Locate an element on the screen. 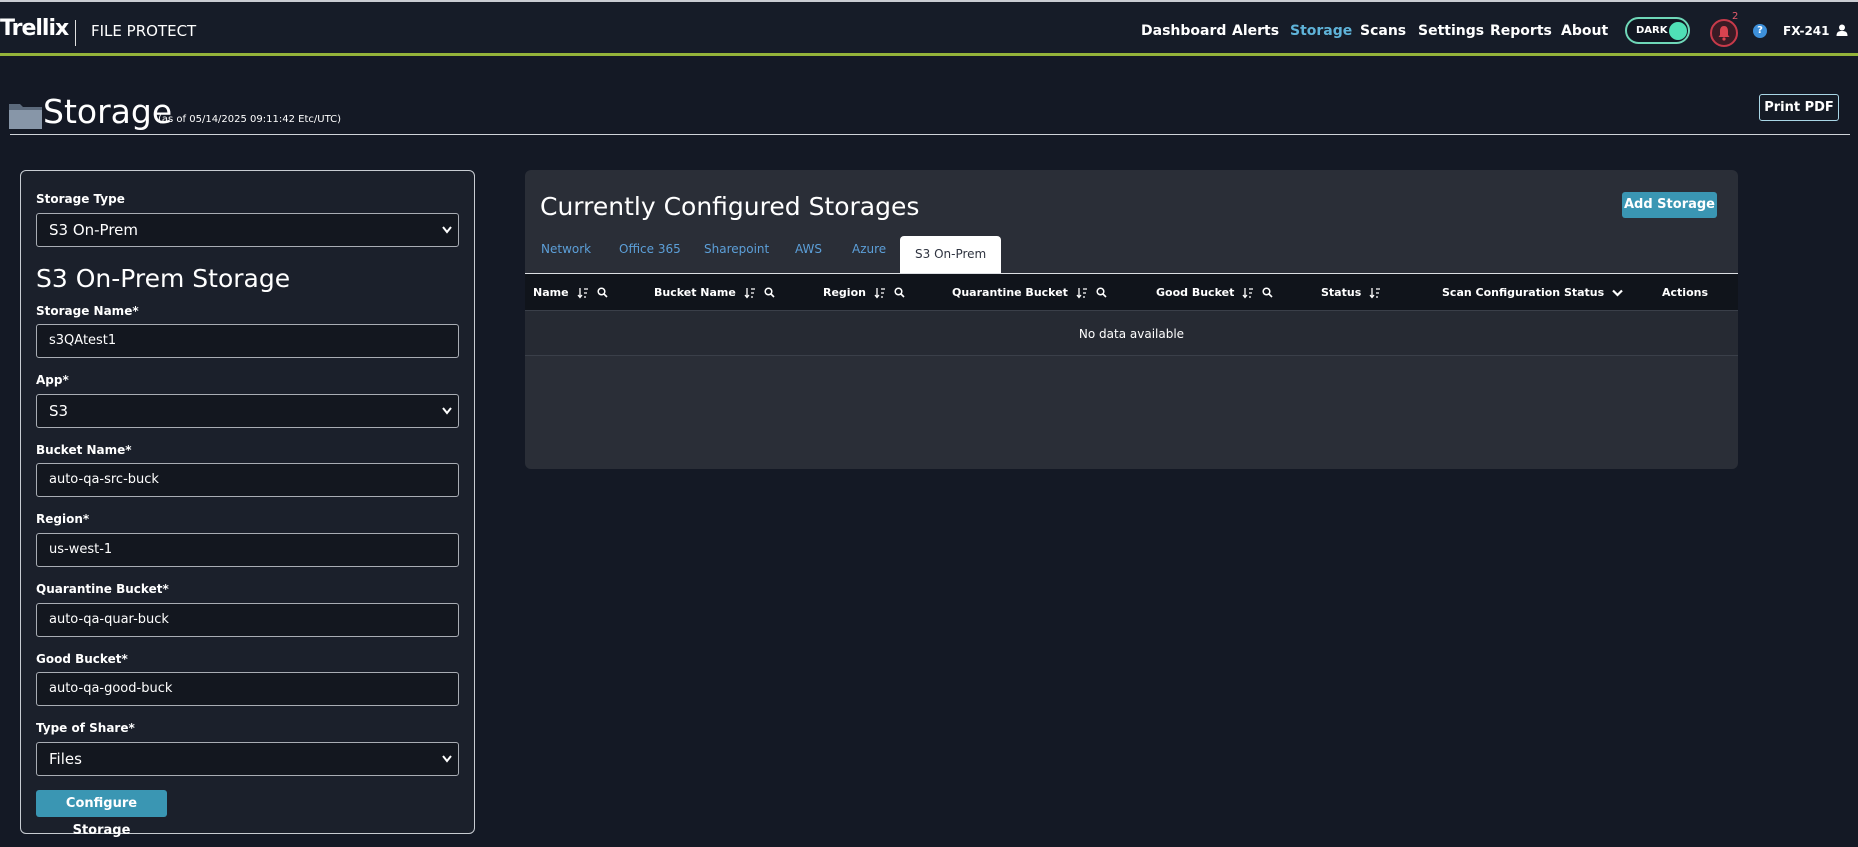  region-label: Region* is located at coordinates (63, 519).